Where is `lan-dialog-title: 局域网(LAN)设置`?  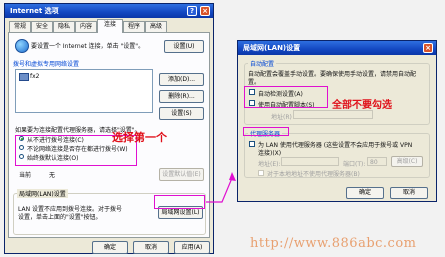 lan-dialog-title: 局域网(LAN)设置 is located at coordinates (272, 48).